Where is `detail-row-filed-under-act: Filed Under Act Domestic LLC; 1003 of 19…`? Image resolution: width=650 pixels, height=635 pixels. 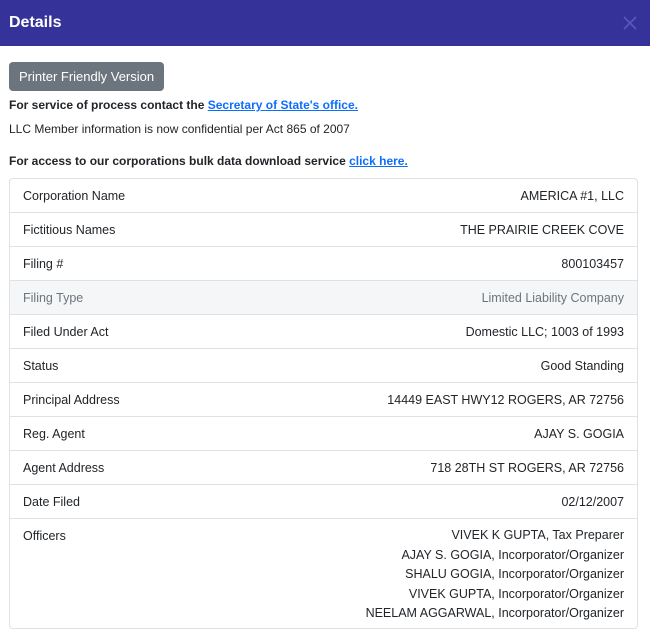 detail-row-filed-under-act: Filed Under Act Domestic LLC; 1003 of 19… is located at coordinates (323, 332).